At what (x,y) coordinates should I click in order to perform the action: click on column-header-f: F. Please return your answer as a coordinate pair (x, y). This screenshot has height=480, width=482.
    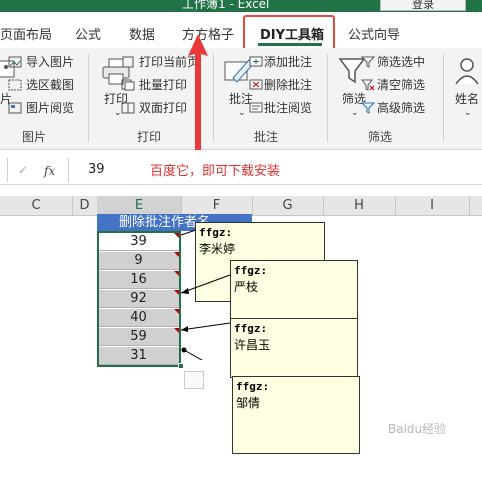
    Looking at the image, I should click on (216, 206).